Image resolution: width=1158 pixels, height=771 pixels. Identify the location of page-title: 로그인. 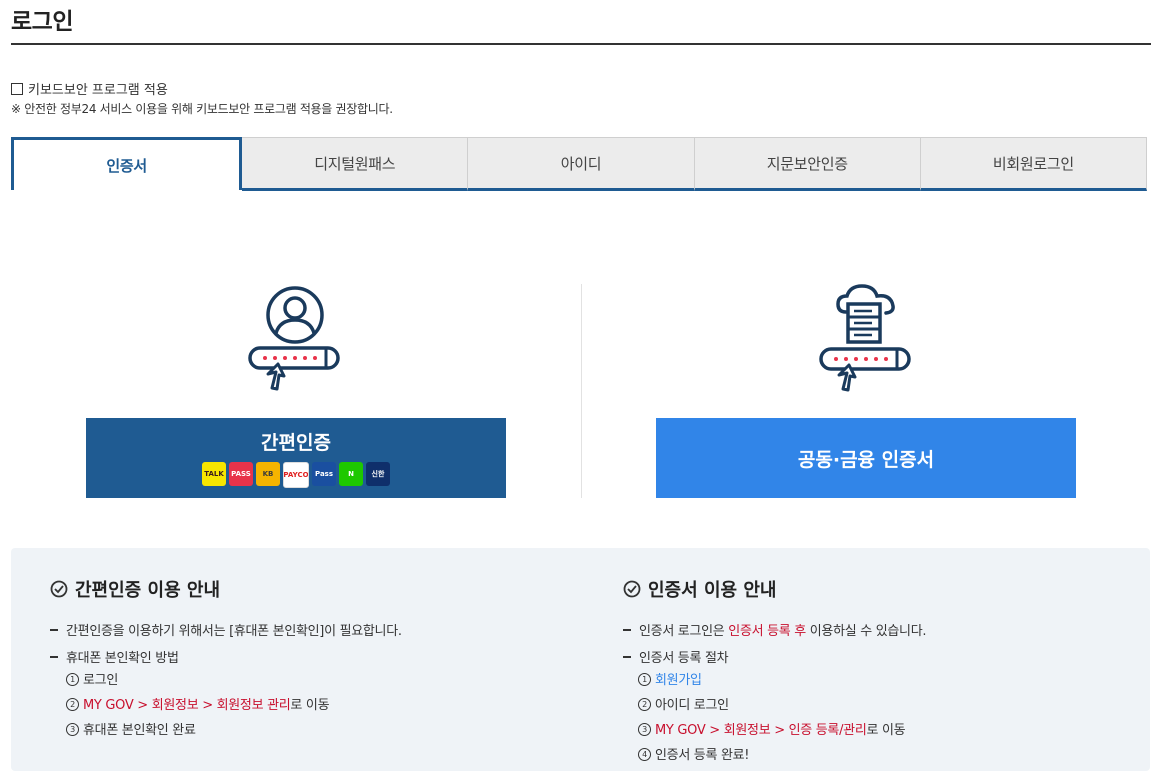
(42, 22).